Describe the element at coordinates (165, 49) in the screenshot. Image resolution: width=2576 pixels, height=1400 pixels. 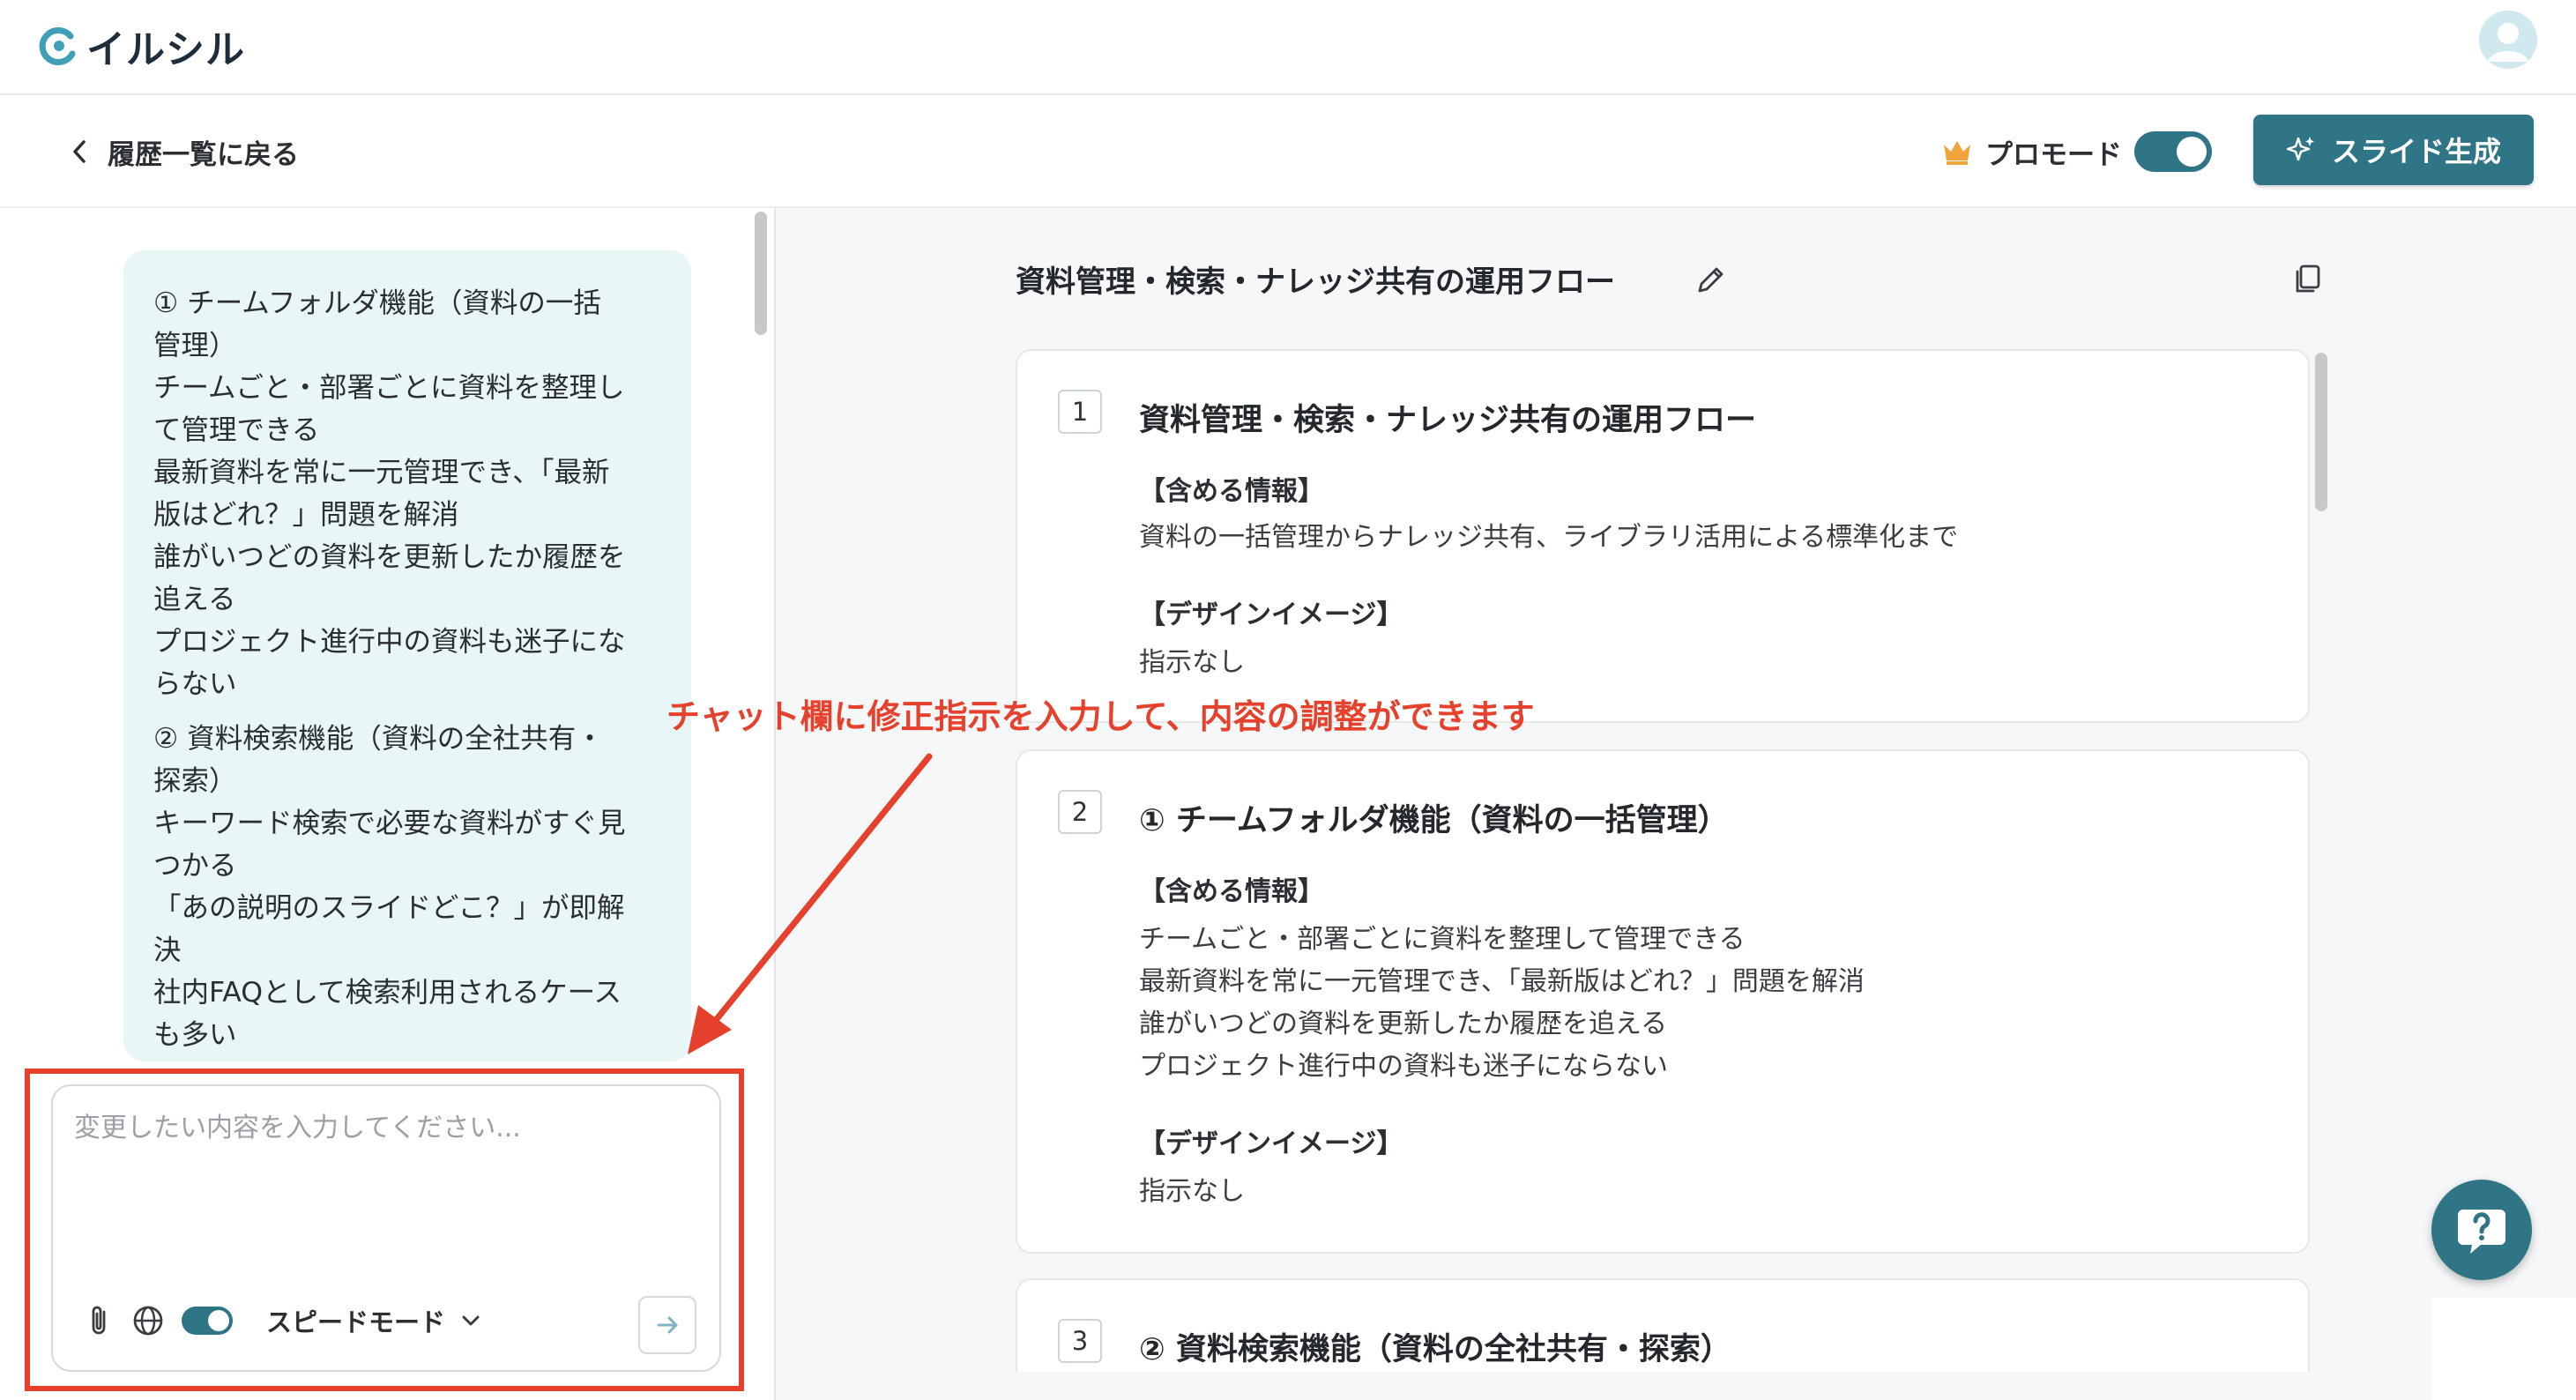
I see `brand-name: イルシル` at that location.